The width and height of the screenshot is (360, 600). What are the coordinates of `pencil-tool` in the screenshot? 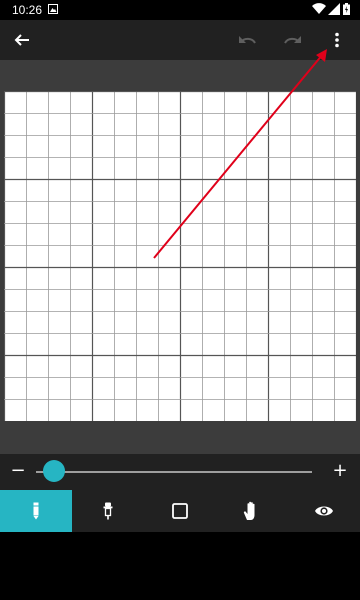 It's located at (36, 511).